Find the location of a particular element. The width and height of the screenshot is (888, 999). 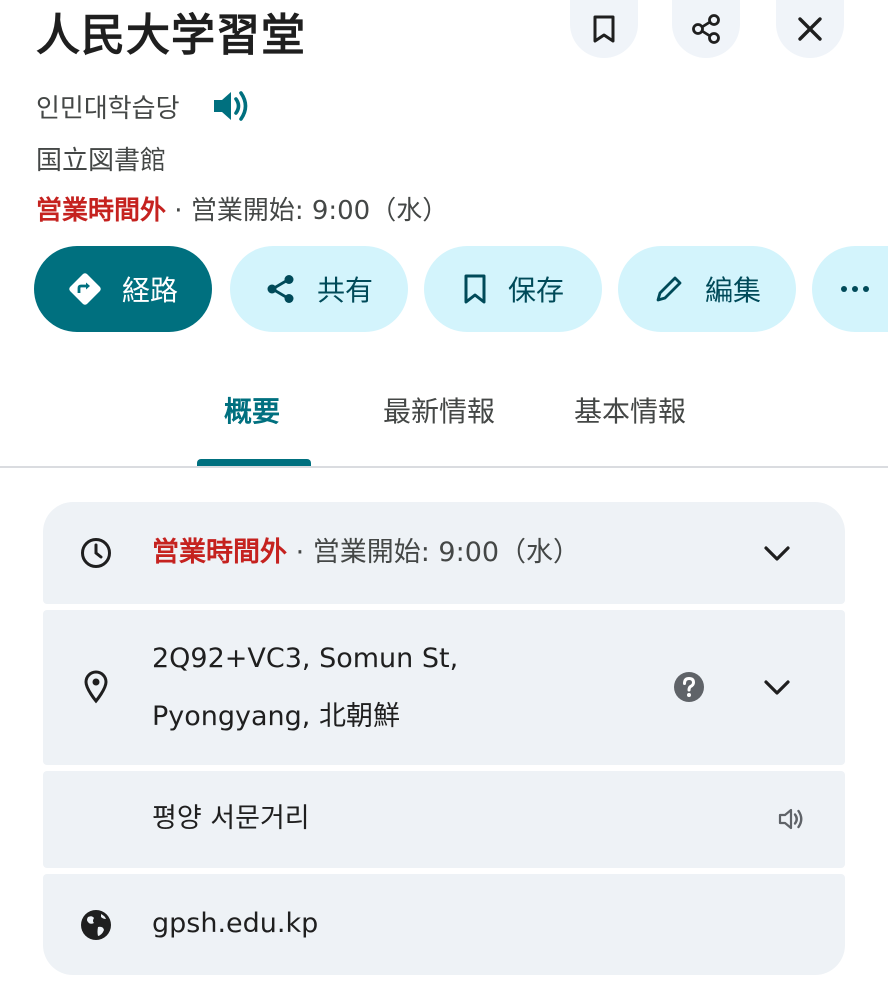

hours-text: 営業時間外 · 営業開始: 9:00（水） is located at coordinates (366, 553).